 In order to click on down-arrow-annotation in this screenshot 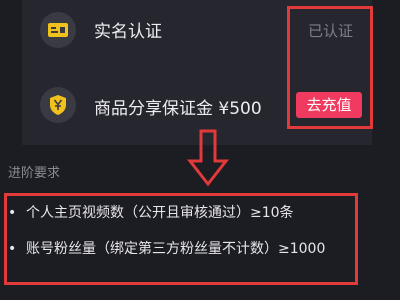, I will do `click(208, 158)`.